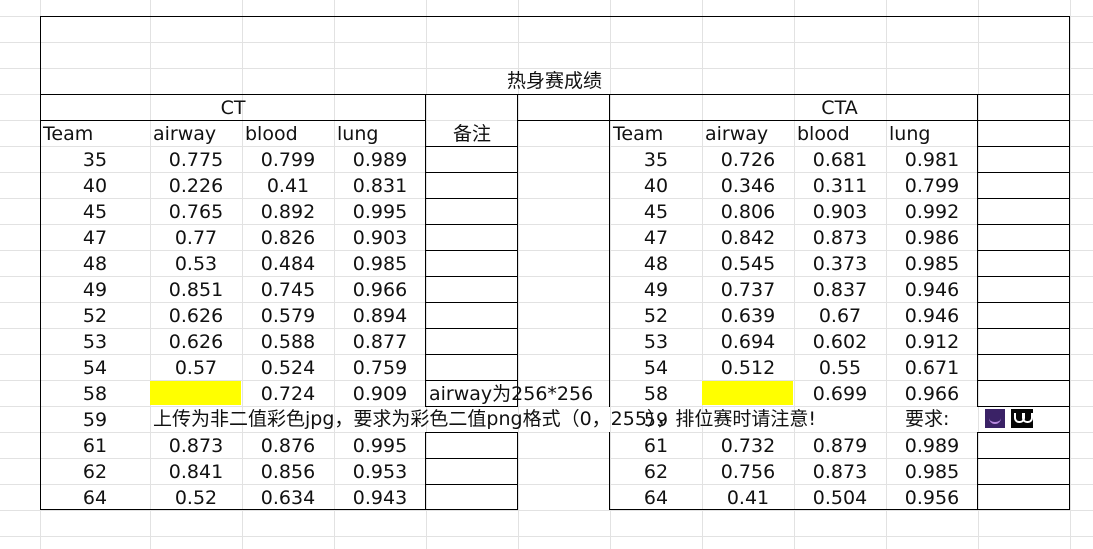 The image size is (1093, 549). Describe the element at coordinates (95, 211) in the screenshot. I see `ct-cell: 45` at that location.